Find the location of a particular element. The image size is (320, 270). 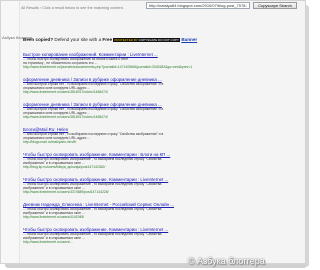

badge-pre: PROTECTED BY is located at coordinates (126, 39).